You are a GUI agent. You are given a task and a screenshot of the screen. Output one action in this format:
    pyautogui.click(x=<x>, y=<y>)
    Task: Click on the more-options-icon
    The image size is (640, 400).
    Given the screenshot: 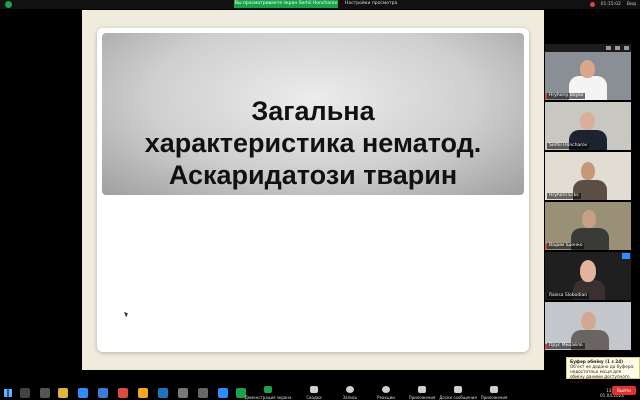 What is the action you would take?
    pyautogui.click(x=626, y=256)
    